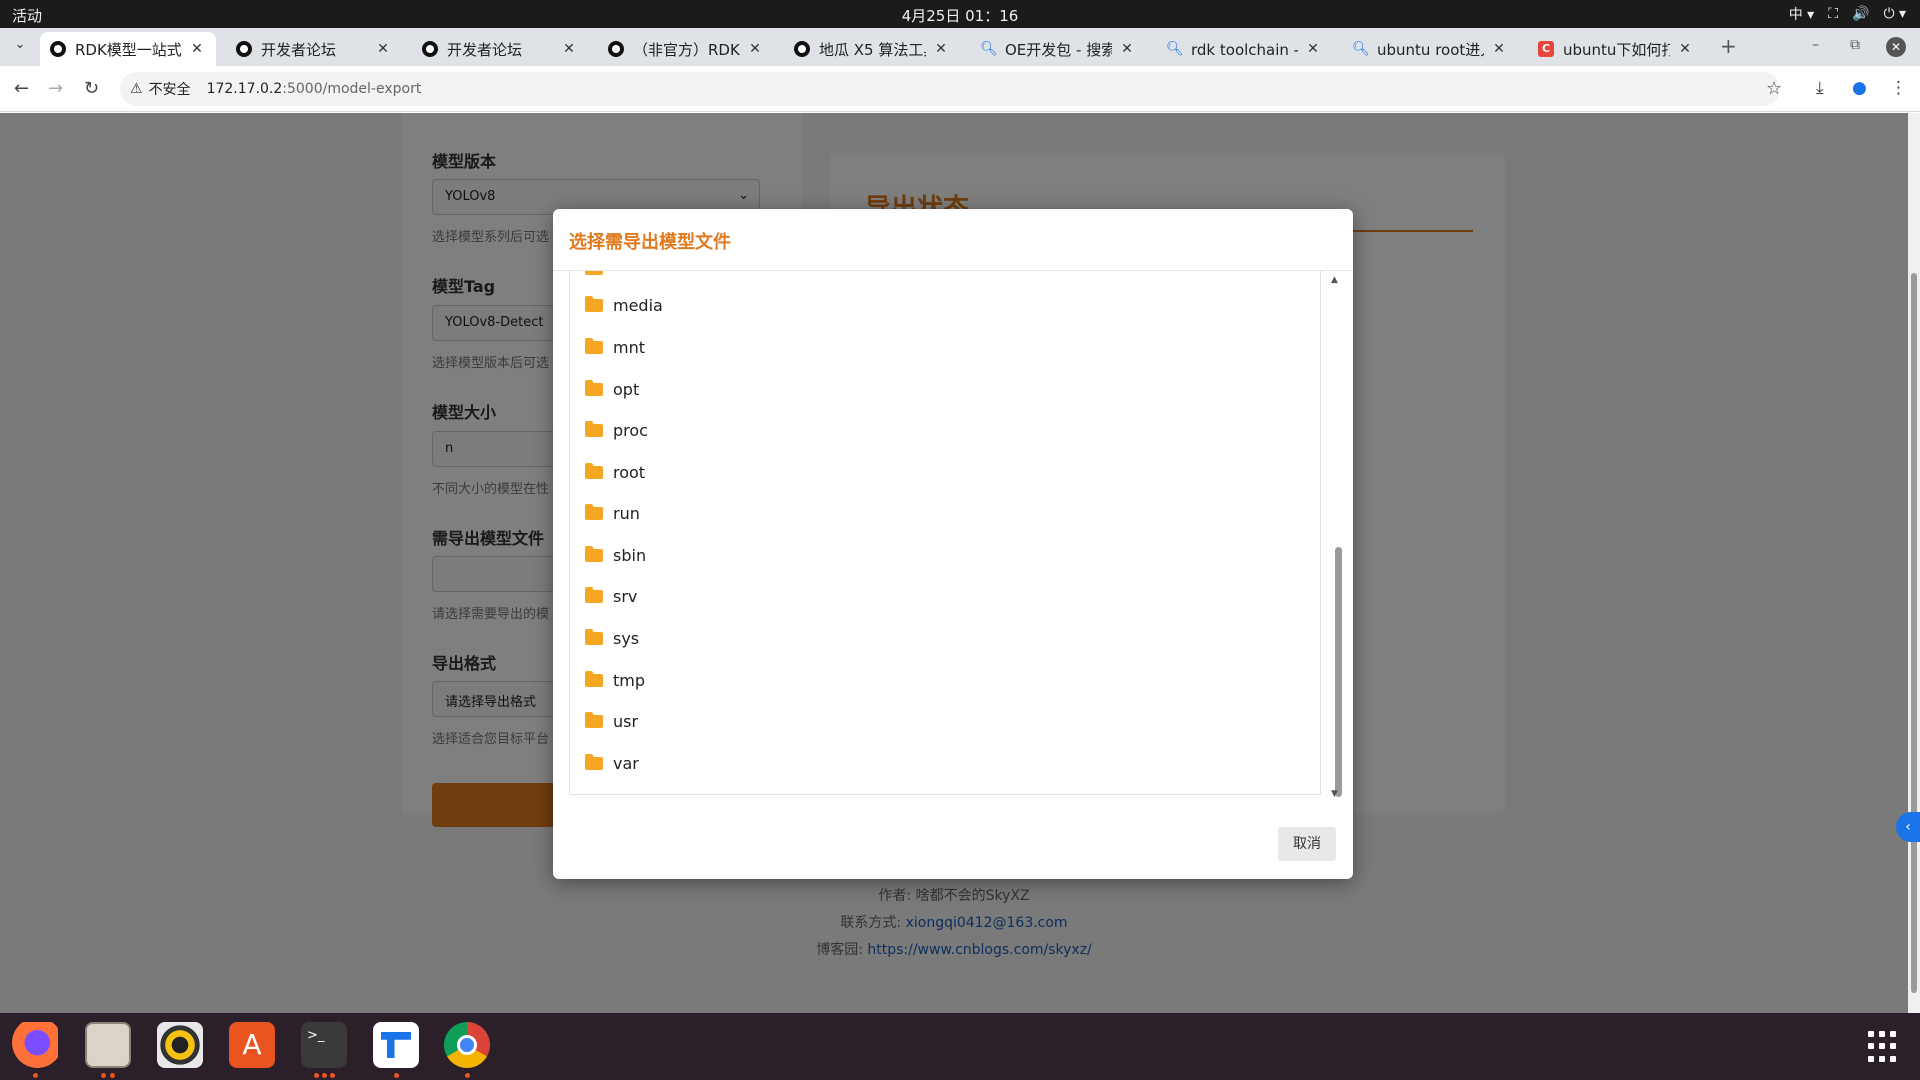 This screenshot has height=1080, width=1920. I want to click on volume-icon: 🔊, so click(1860, 14).